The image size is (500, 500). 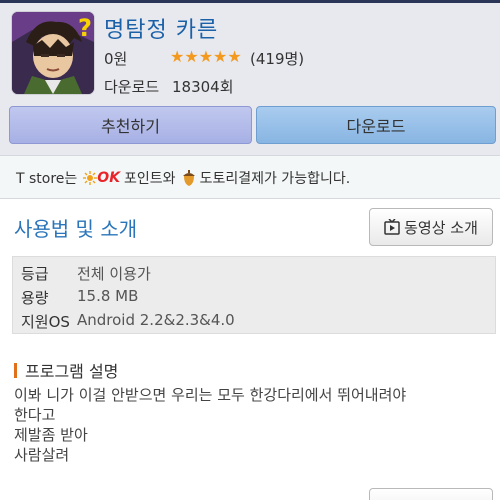 I want to click on download-button-label: 다운로드, so click(x=376, y=126).